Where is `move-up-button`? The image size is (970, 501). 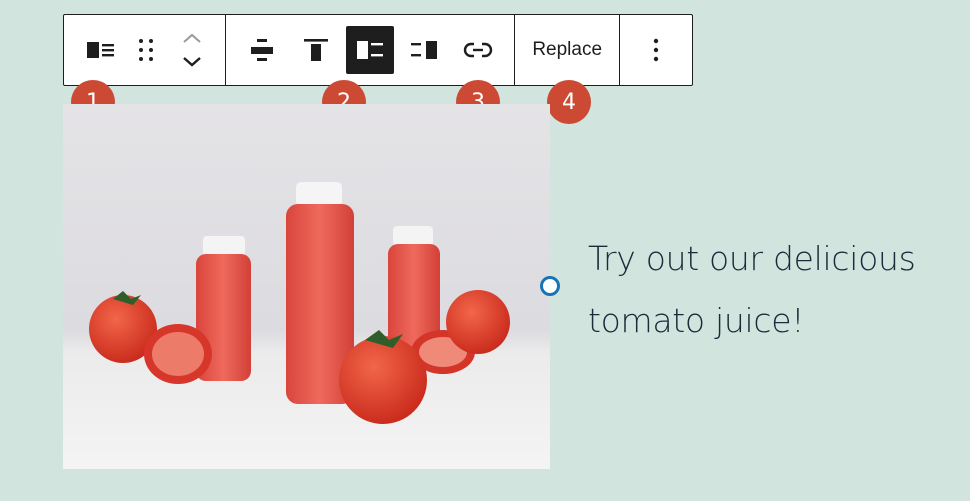
move-up-button is located at coordinates (192, 38).